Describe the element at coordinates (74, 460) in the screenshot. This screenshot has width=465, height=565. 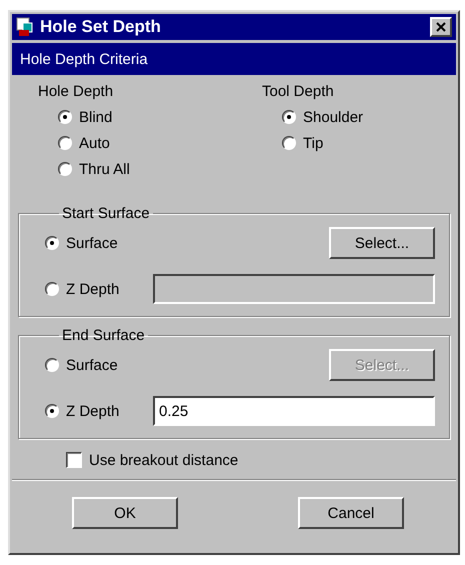
I see `checkbox` at that location.